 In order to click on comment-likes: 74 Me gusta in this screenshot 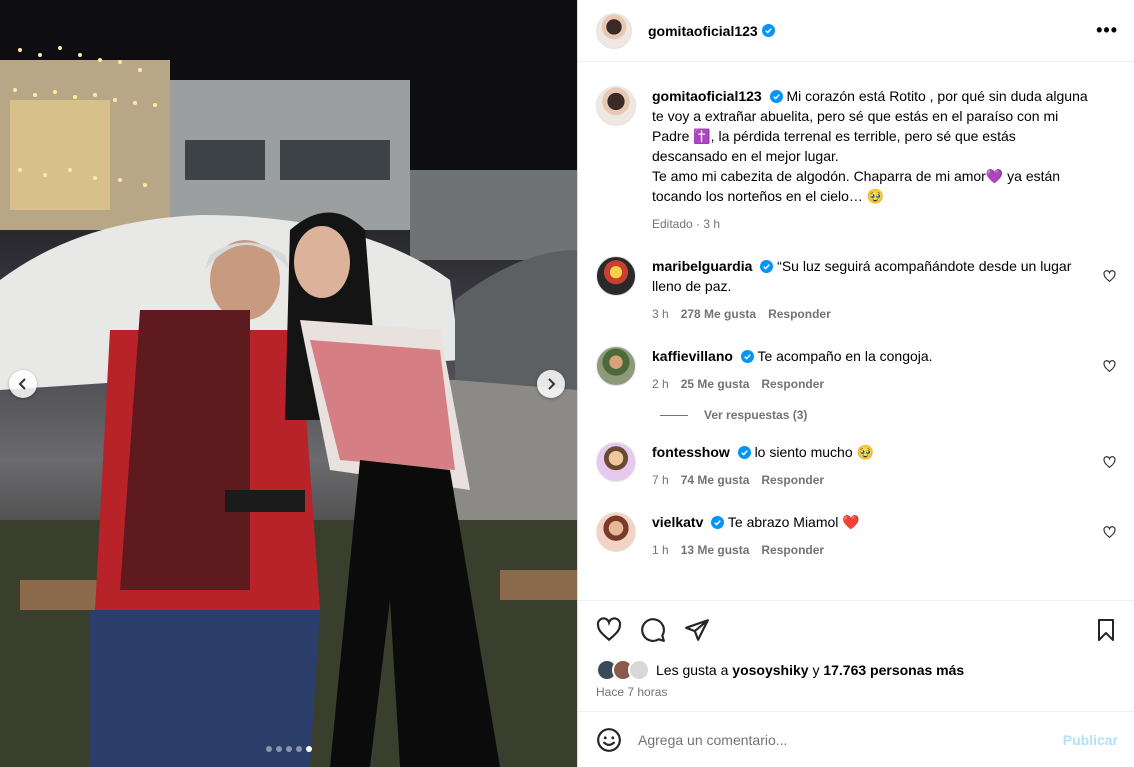, I will do `click(715, 480)`.